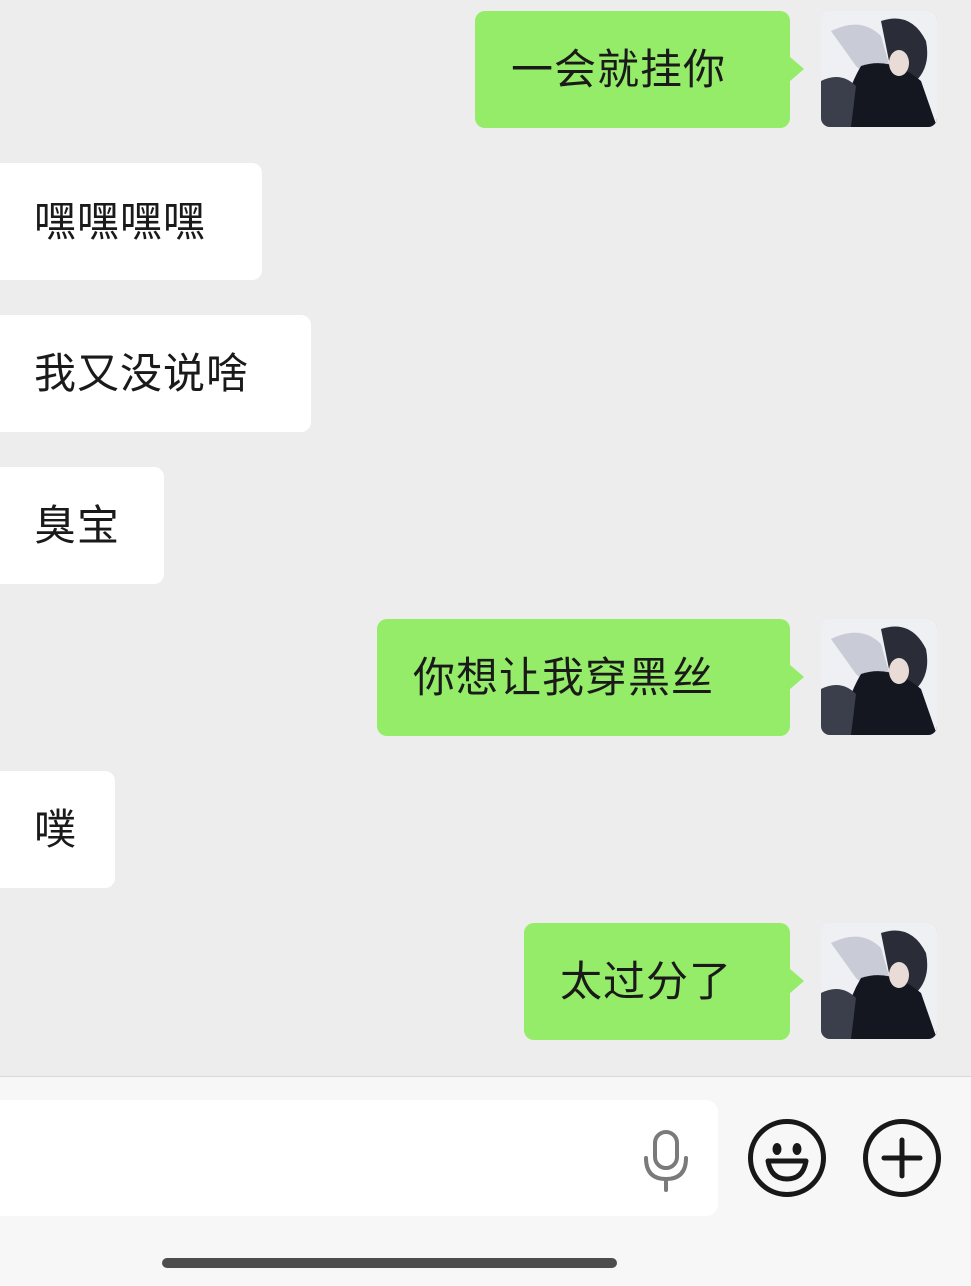  What do you see at coordinates (389, 1263) in the screenshot?
I see `home-indicator` at bounding box center [389, 1263].